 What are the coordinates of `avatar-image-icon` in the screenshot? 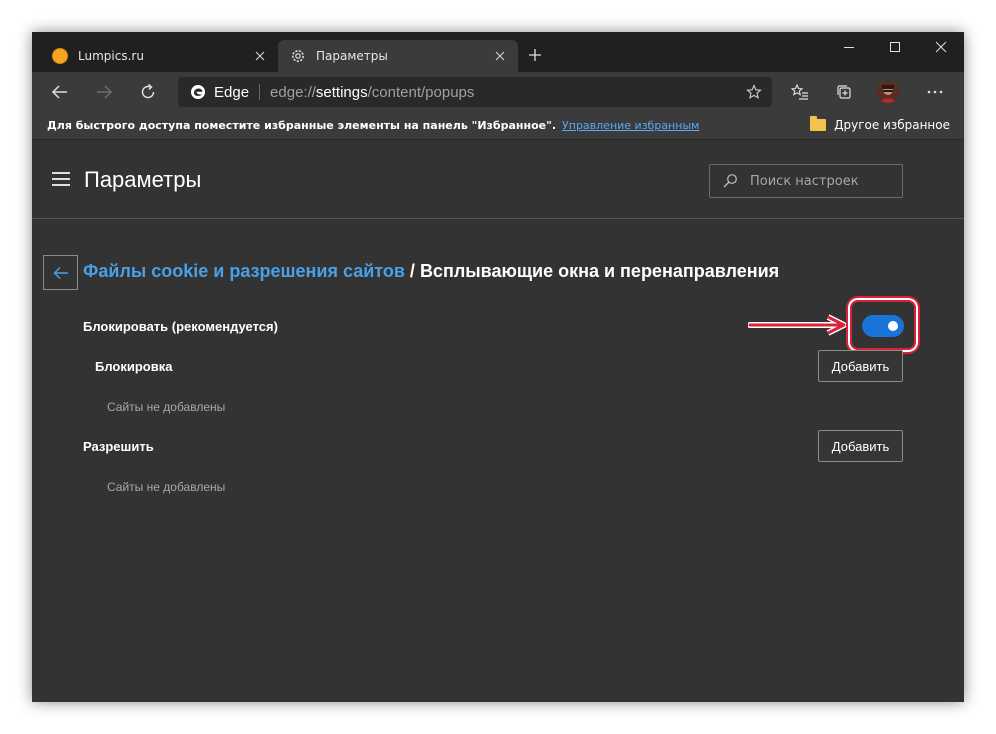 It's located at (888, 92).